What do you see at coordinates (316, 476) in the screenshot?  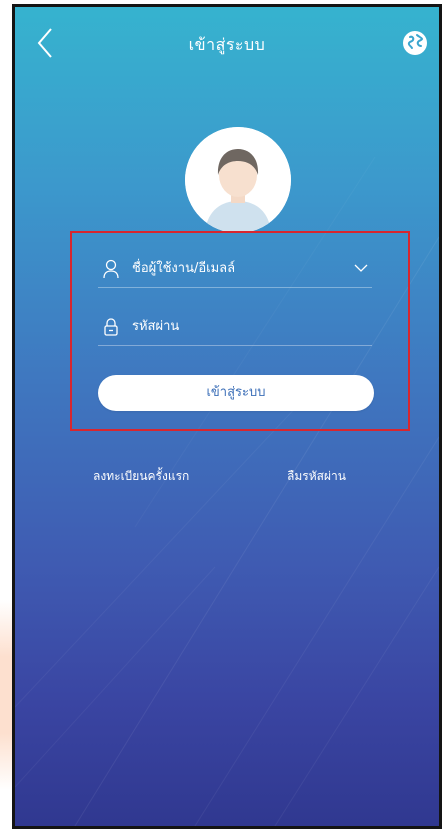 I see `forgot-password-link: ลืมรหัสผ่าน` at bounding box center [316, 476].